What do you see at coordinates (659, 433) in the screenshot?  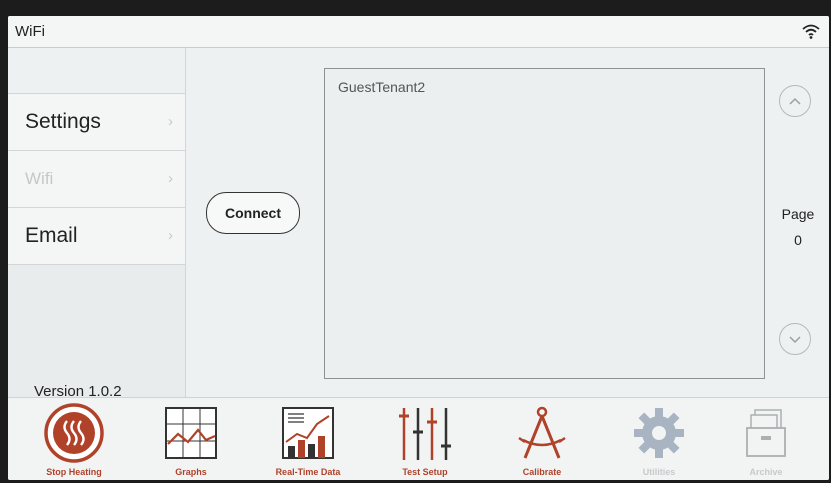 I see `gear-icon` at bounding box center [659, 433].